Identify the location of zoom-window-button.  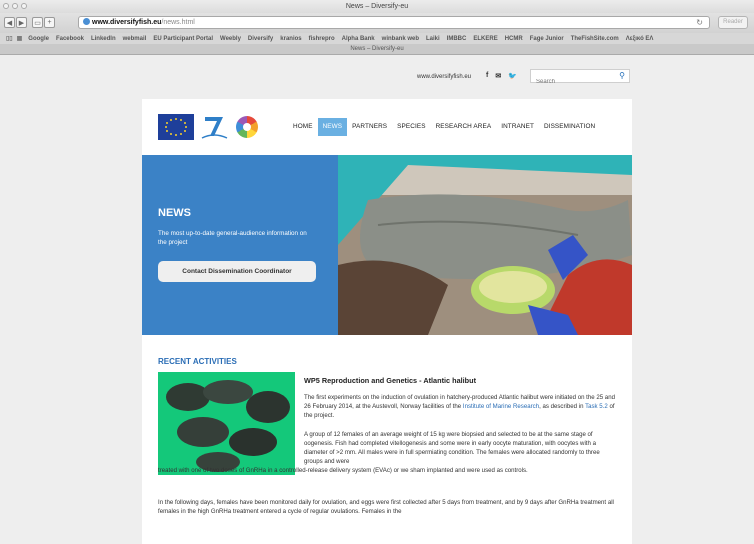
(24, 6).